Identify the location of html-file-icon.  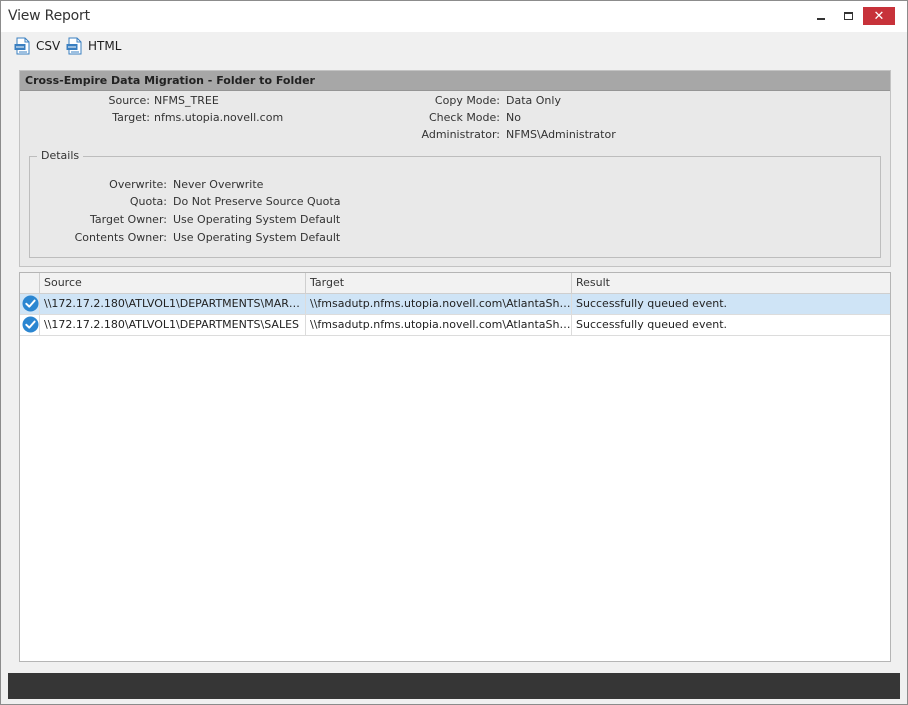
(74, 46).